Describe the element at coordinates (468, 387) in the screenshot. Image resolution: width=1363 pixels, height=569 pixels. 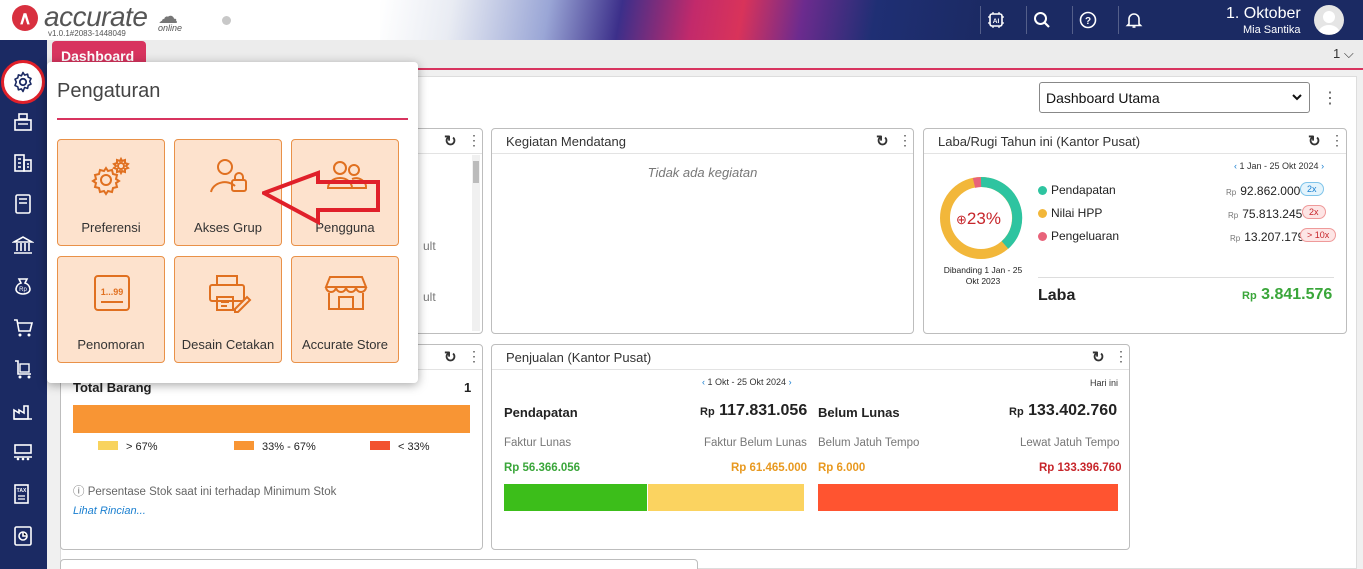
I see `total-barang-count: 1` at that location.